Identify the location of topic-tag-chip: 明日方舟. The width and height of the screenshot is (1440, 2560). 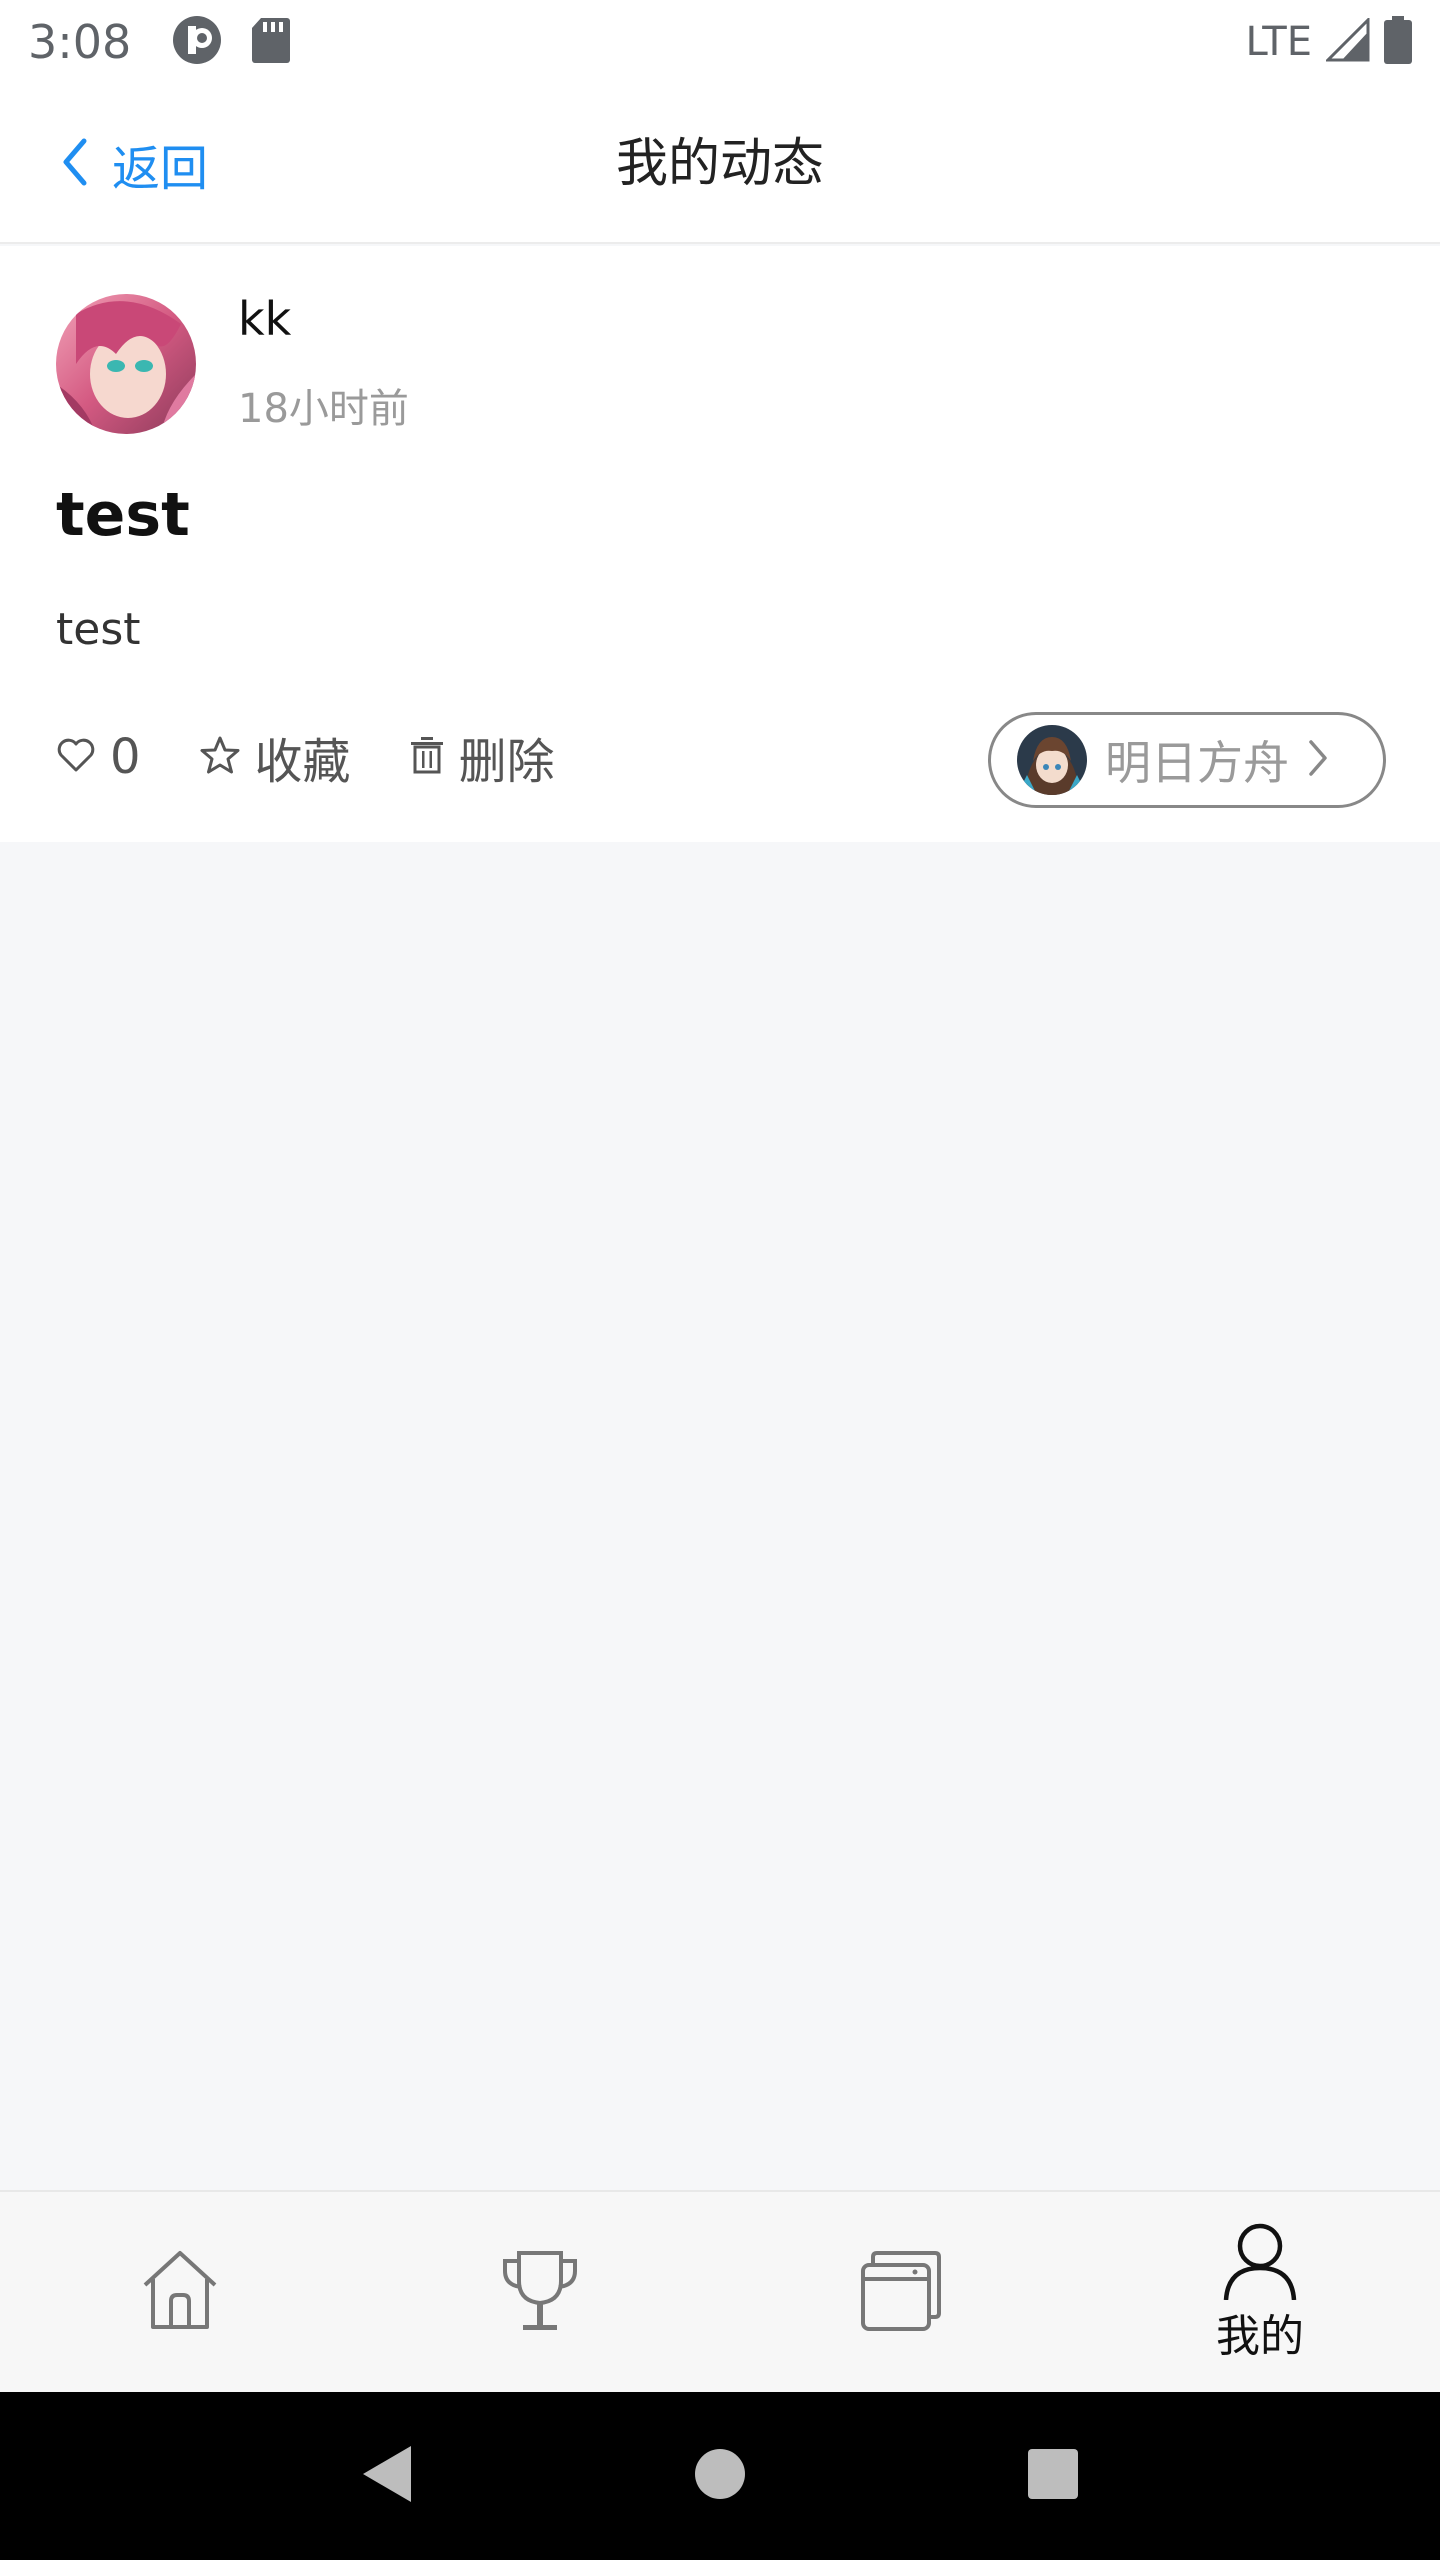
(1187, 760).